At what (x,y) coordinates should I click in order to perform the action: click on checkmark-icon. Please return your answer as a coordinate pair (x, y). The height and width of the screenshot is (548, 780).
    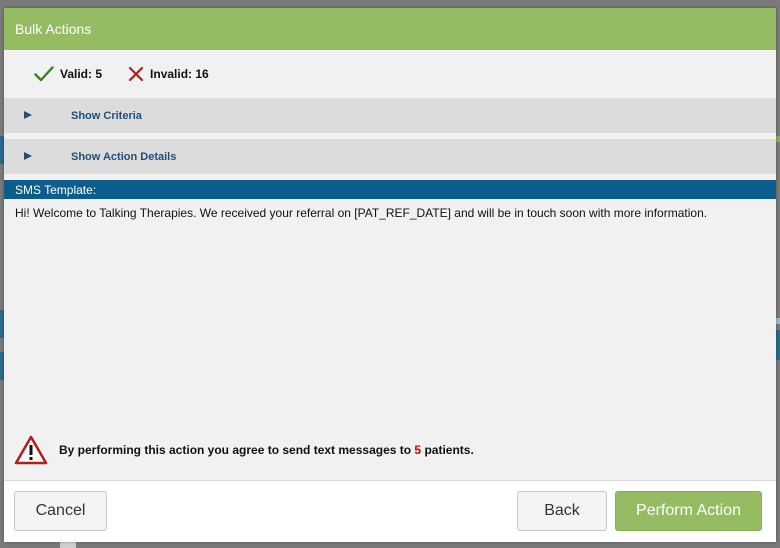
    Looking at the image, I should click on (44, 74).